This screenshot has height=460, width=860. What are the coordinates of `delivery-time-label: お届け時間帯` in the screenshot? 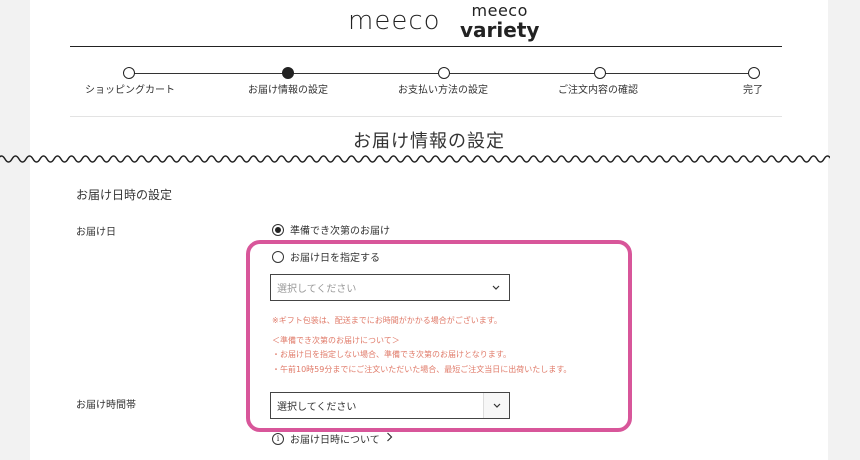 It's located at (106, 405).